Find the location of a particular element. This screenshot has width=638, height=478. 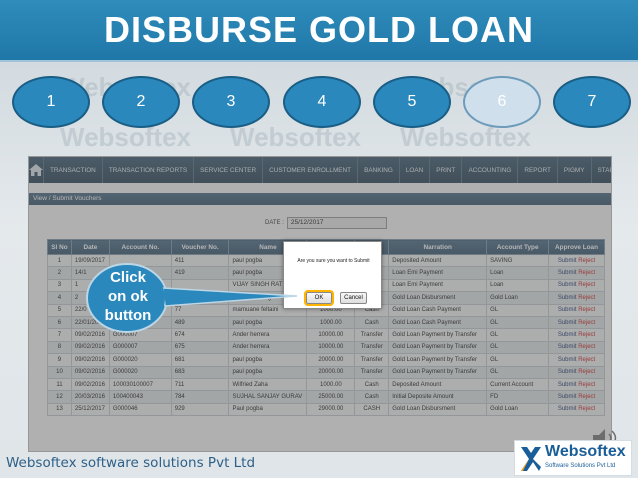

step-3-button: 3 is located at coordinates (231, 102).